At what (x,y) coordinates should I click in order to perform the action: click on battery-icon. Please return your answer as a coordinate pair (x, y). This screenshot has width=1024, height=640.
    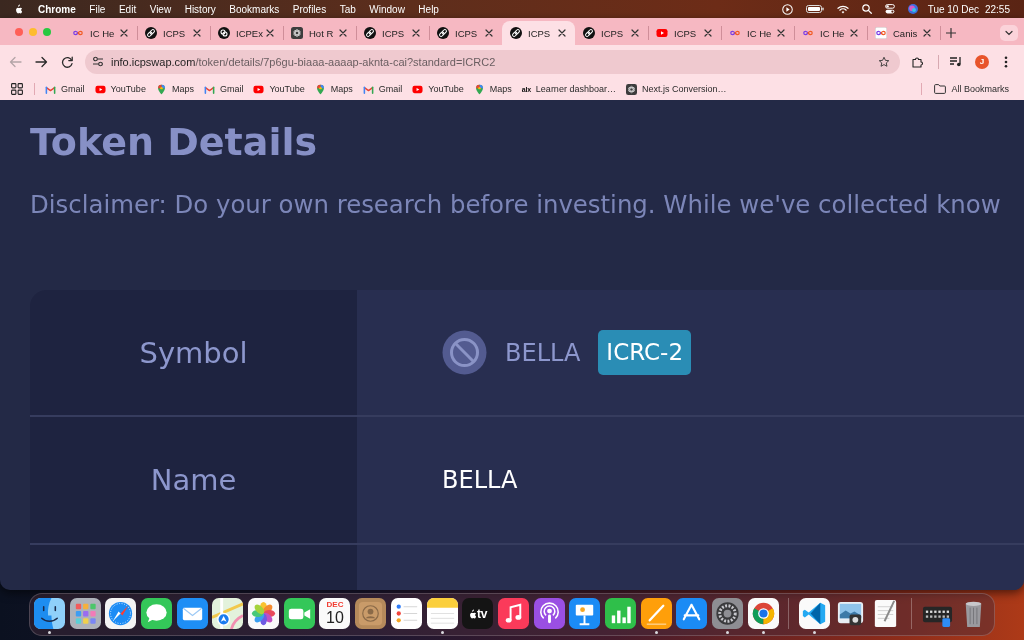
    Looking at the image, I should click on (814, 9).